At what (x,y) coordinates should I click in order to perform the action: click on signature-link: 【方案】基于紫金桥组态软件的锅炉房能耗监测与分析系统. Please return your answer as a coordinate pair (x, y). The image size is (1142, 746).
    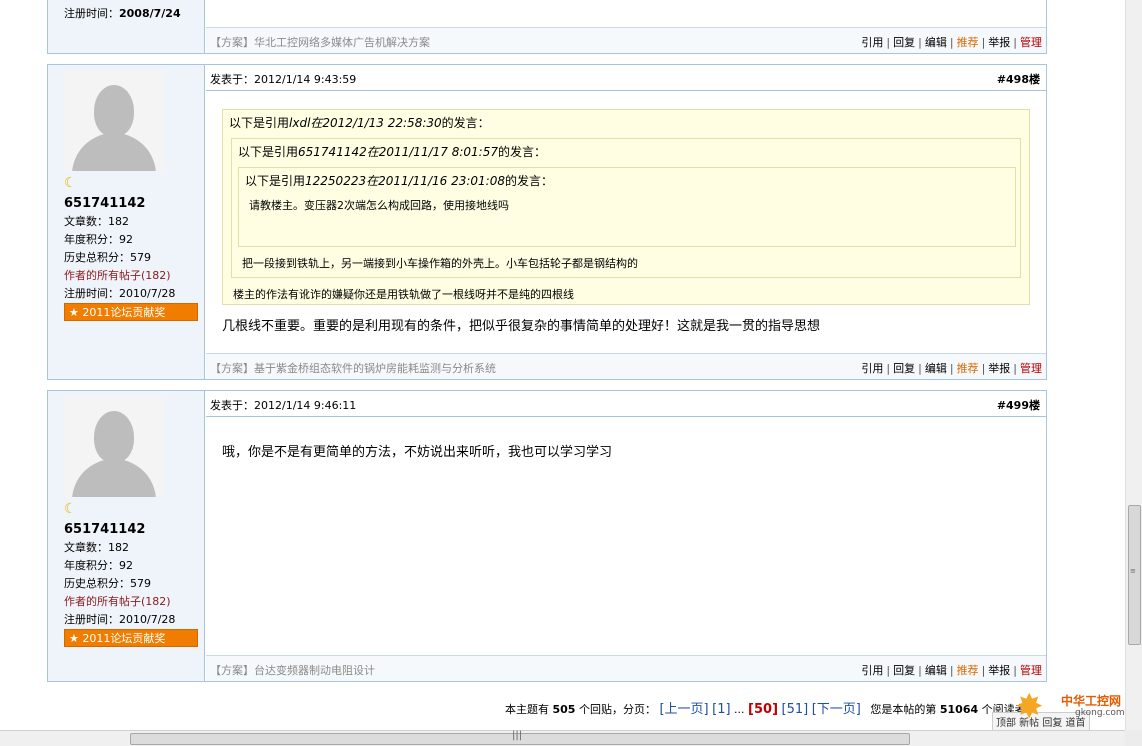
    Looking at the image, I should click on (353, 368).